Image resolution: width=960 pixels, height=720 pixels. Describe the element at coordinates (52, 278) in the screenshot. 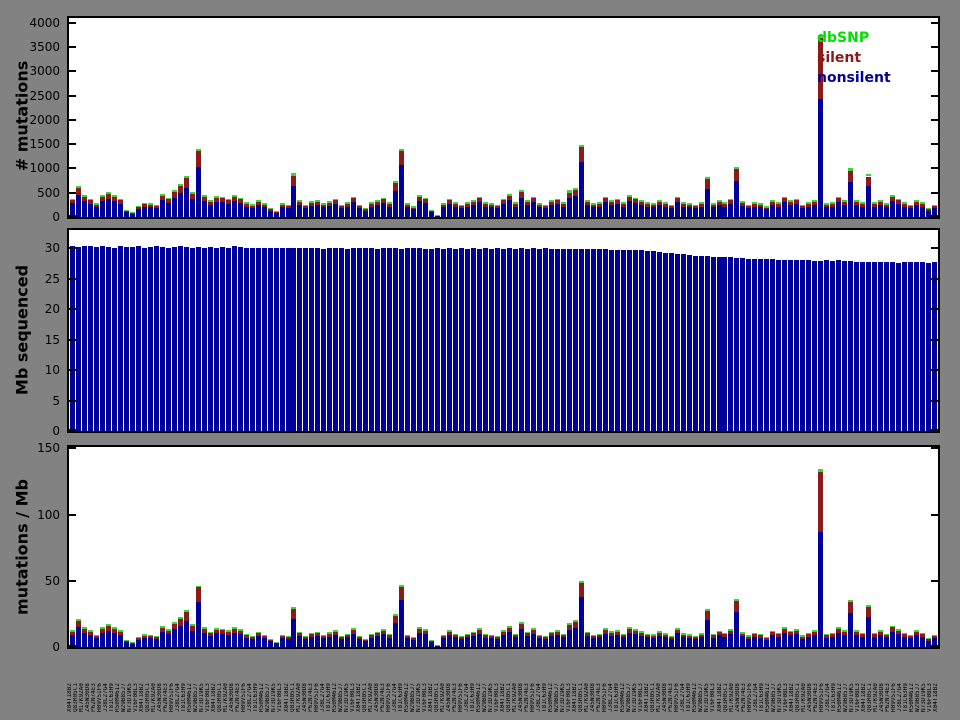

I see `y-tick-label: 25` at that location.